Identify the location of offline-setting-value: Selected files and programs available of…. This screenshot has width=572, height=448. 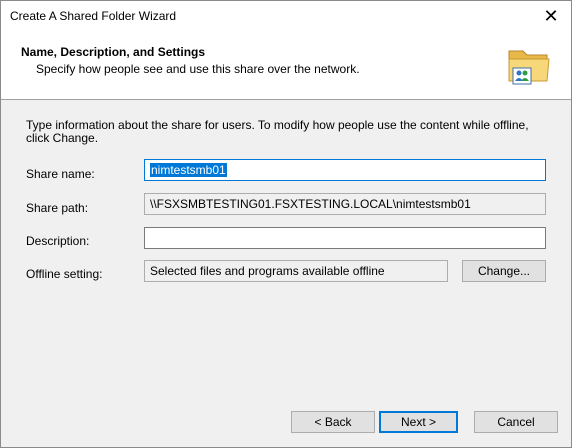
(267, 271).